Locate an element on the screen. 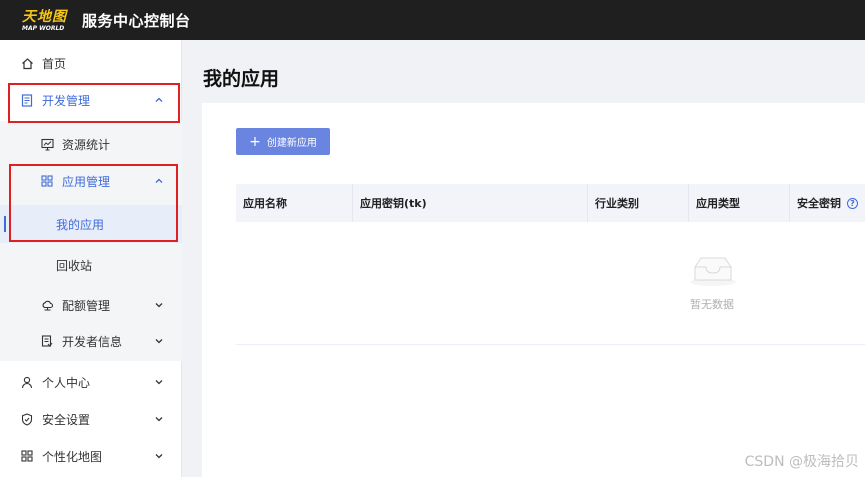 The width and height of the screenshot is (865, 477). column-header-app-name: 应用名称 is located at coordinates (265, 203).